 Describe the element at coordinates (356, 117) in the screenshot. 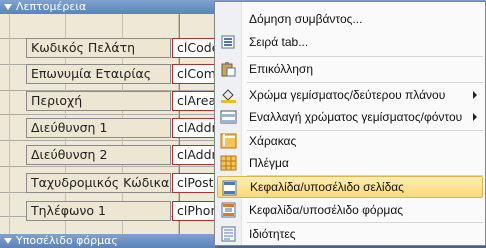

I see `menu-item-label: Εναλλαγή χρώματος γεμίσματος/φόντου` at that location.